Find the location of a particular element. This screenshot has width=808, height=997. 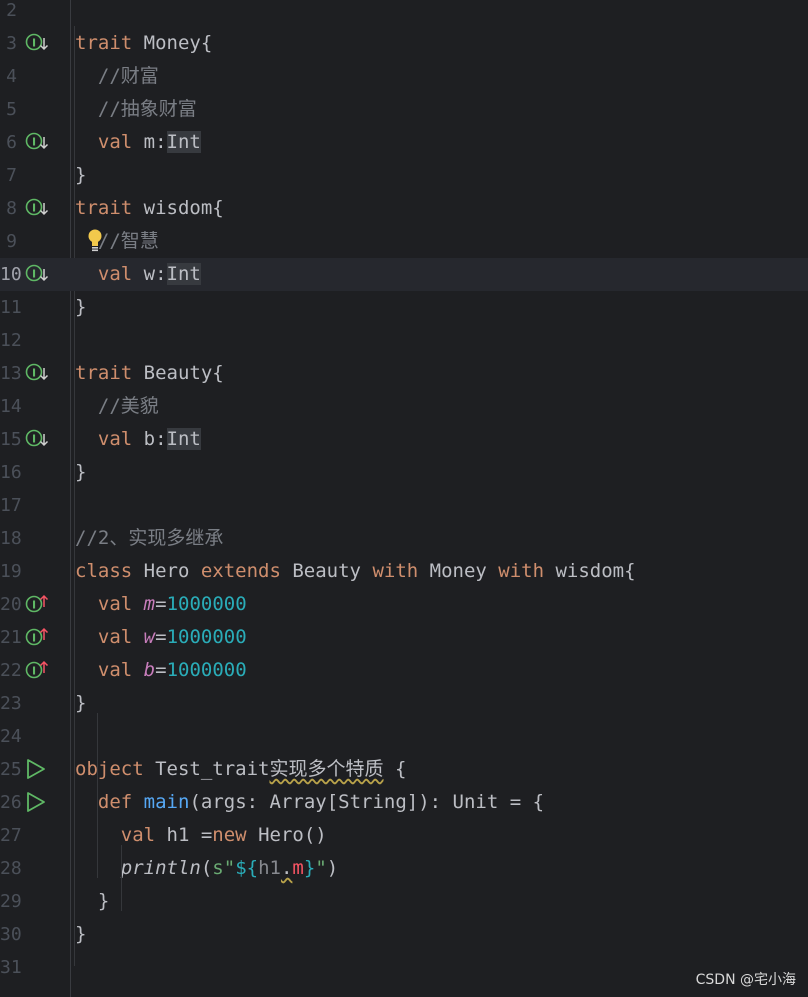

line-number: 2 is located at coordinates (11, 10).